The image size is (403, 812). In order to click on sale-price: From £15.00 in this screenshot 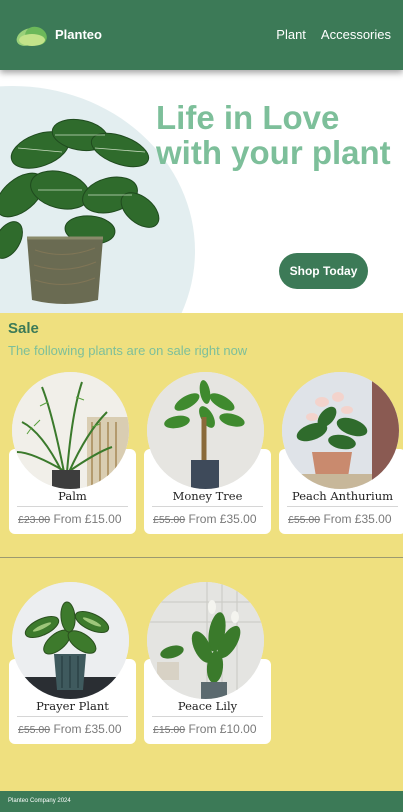, I will do `click(87, 519)`.